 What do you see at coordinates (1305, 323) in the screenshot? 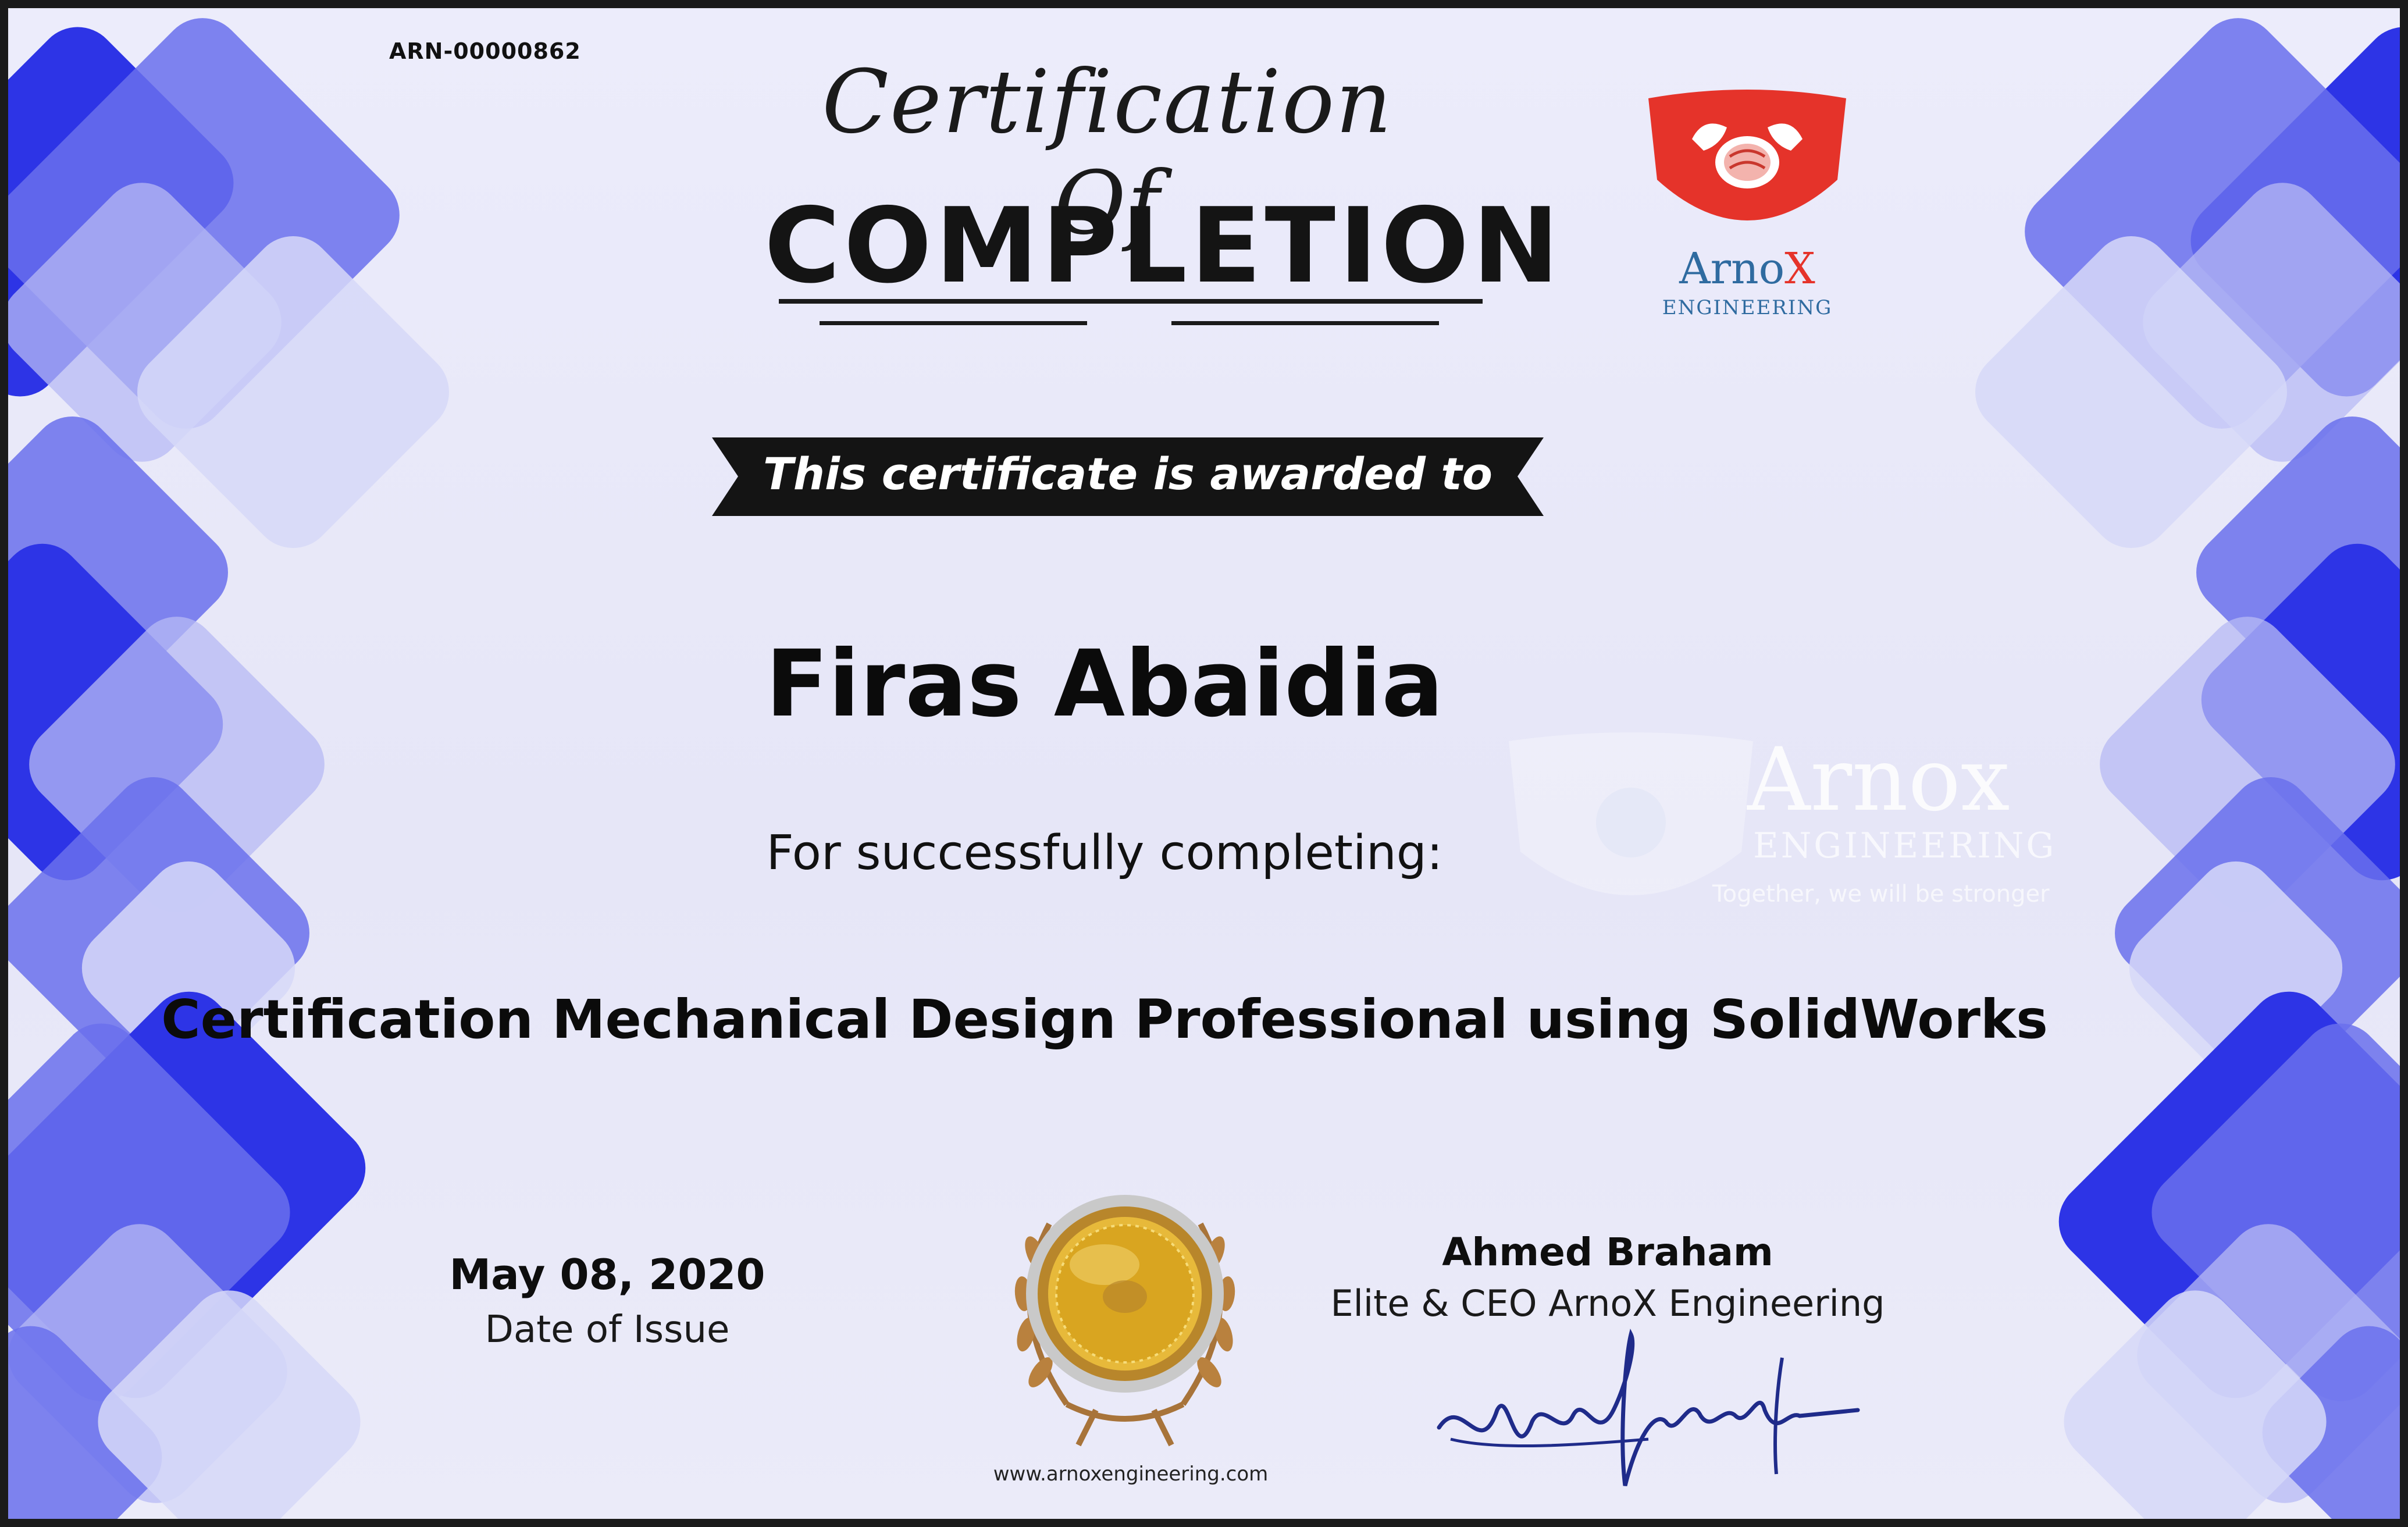
I see `title-rule-right` at bounding box center [1305, 323].